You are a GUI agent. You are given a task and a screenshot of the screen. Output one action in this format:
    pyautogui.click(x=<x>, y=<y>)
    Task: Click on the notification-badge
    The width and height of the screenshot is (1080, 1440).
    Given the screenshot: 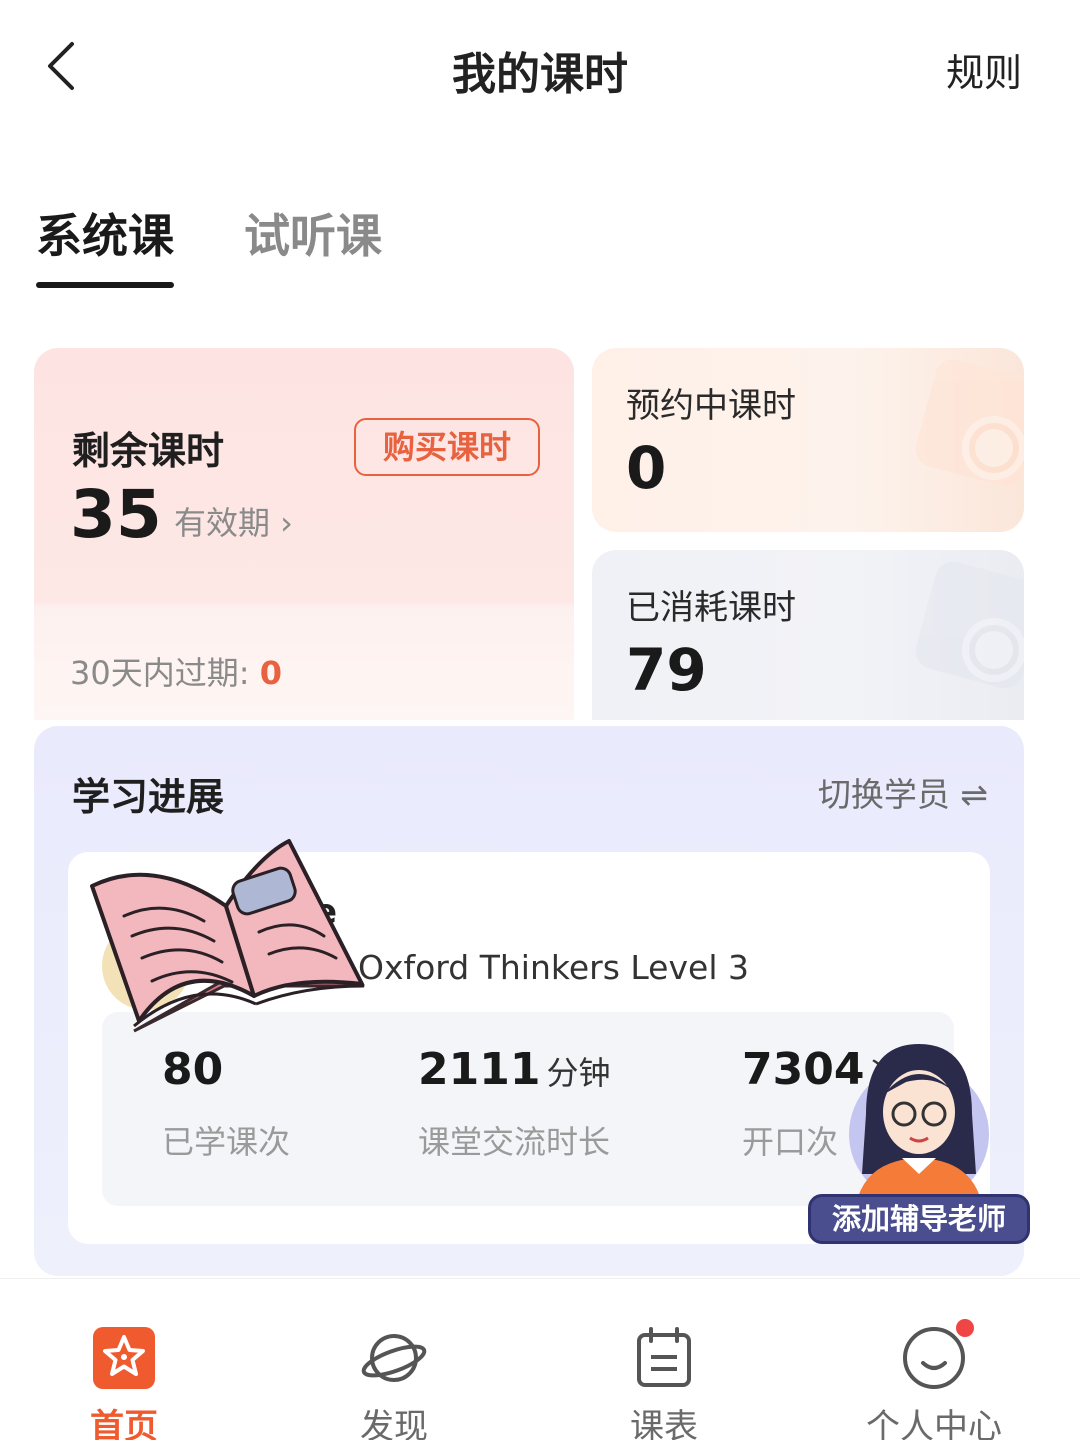 What is the action you would take?
    pyautogui.click(x=965, y=1328)
    